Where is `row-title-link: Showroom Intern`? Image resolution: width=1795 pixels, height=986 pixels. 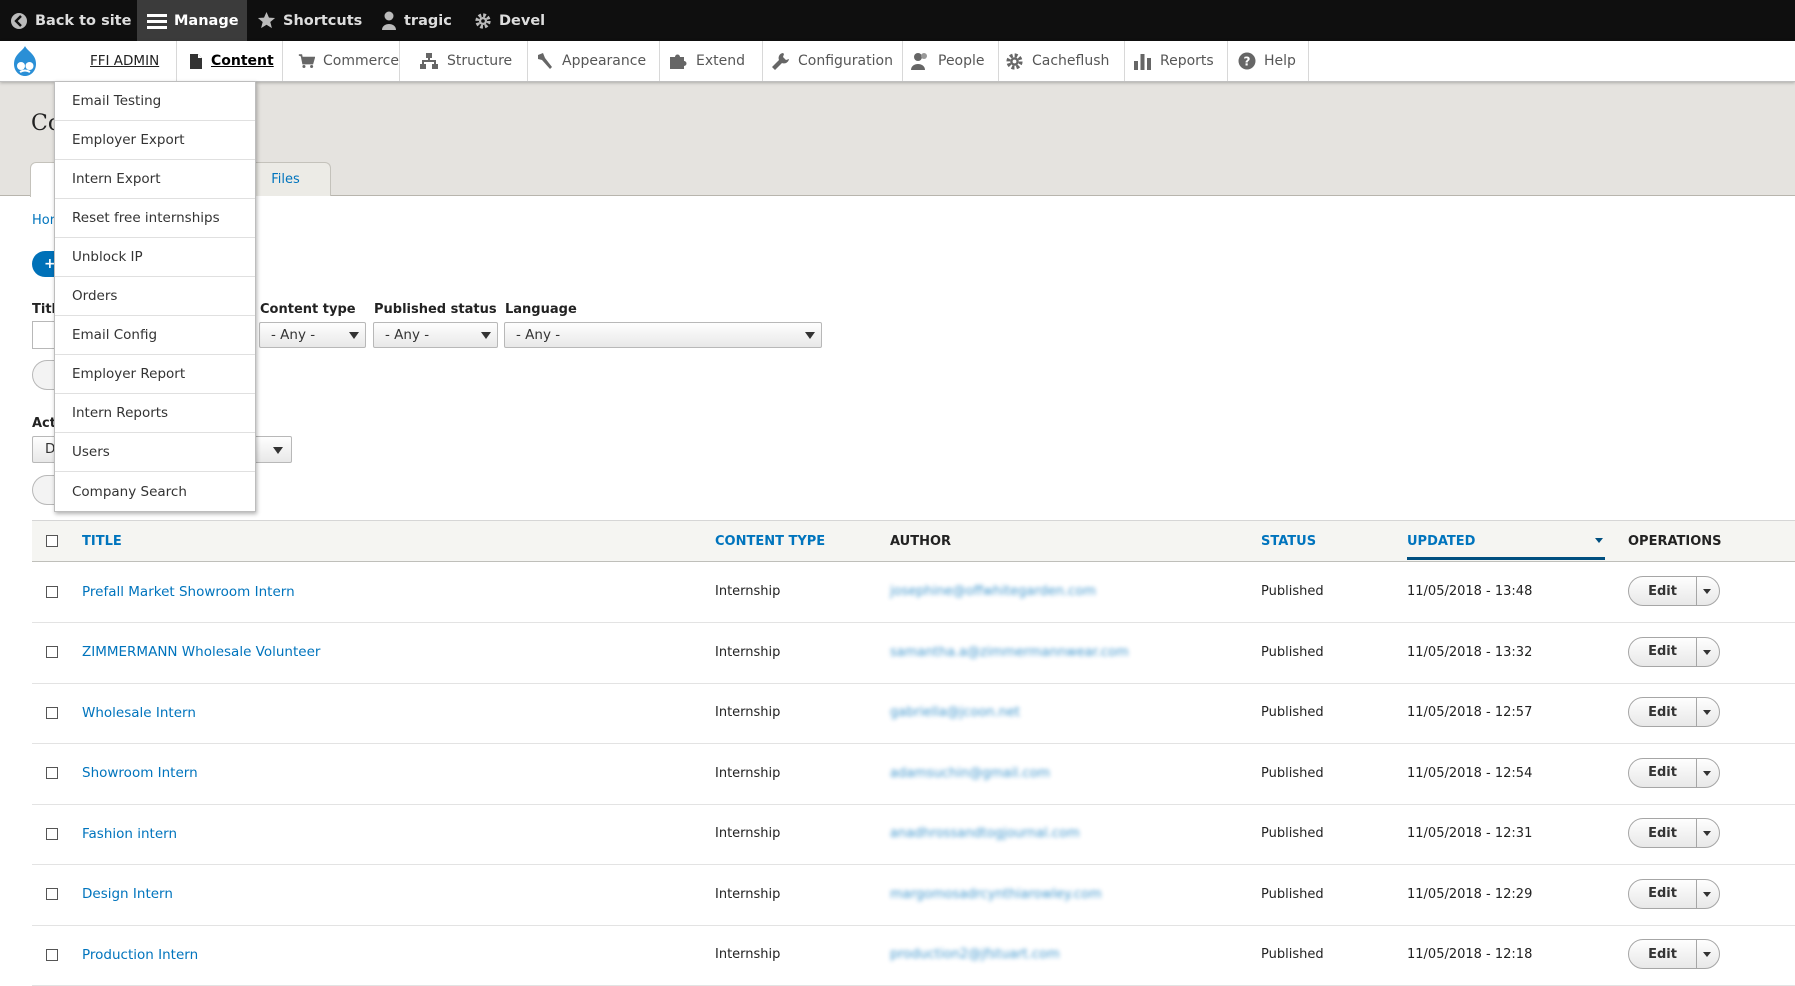 row-title-link: Showroom Intern is located at coordinates (140, 773).